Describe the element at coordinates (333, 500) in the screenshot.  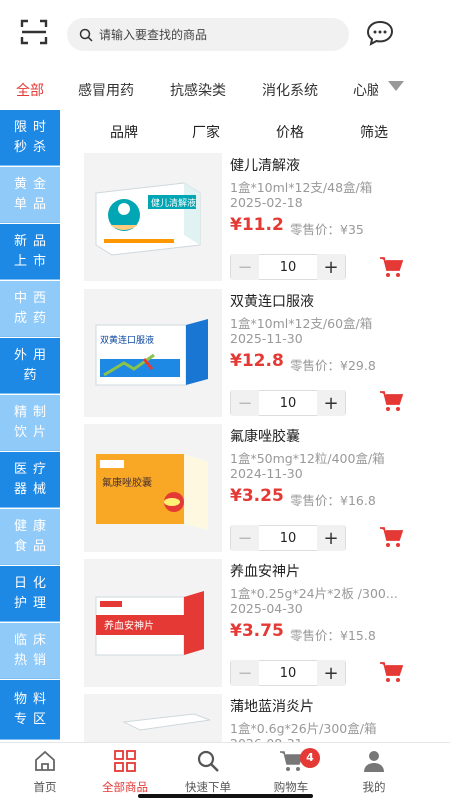
I see `product-retail-price: 零售价：¥16.8` at that location.